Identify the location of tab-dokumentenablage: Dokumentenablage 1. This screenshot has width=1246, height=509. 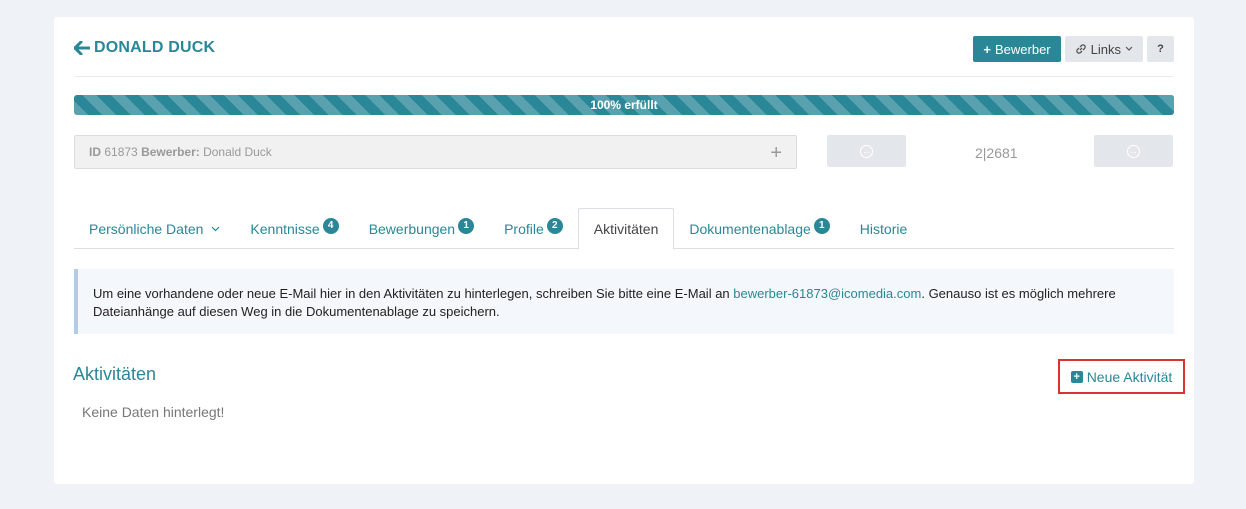
(759, 228).